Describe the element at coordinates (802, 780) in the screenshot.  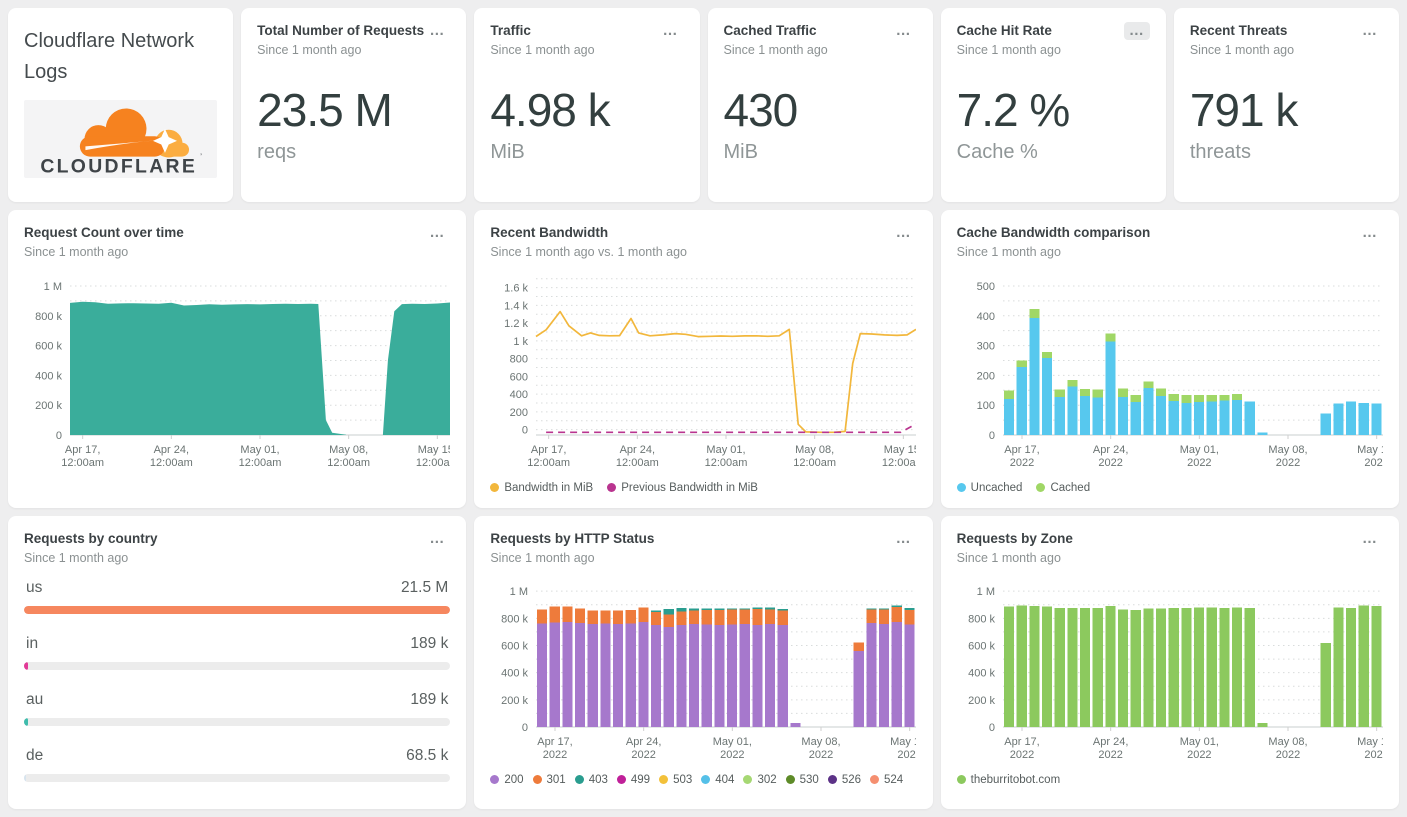
I see `legend-item: 530` at that location.